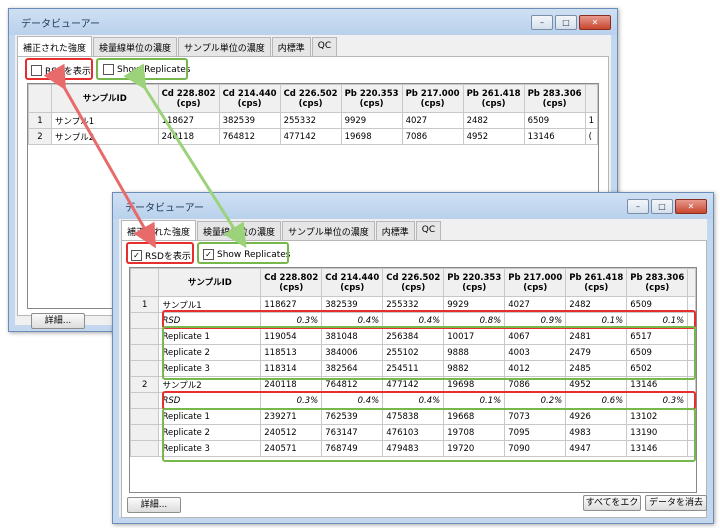 This screenshot has width=720, height=528. I want to click on annotation-arrows, so click(145, 156).